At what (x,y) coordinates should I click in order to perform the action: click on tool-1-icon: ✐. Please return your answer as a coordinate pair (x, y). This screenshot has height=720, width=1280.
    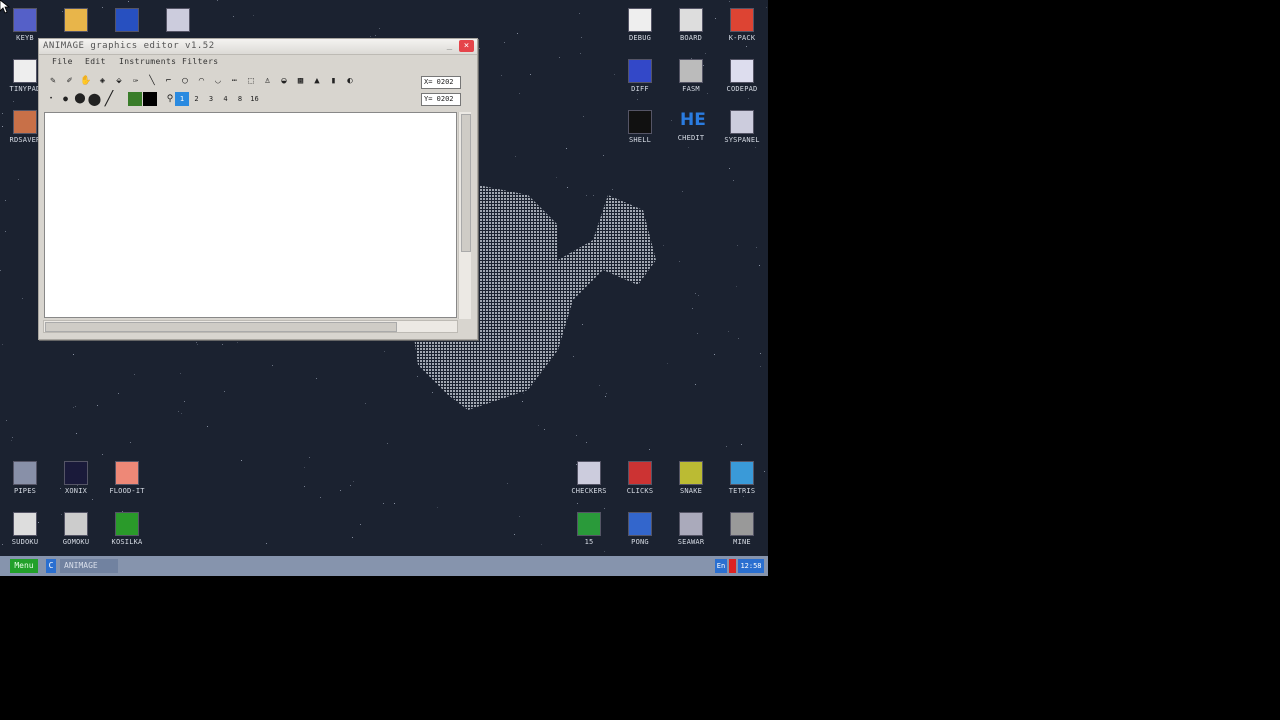
    Looking at the image, I should click on (70, 81).